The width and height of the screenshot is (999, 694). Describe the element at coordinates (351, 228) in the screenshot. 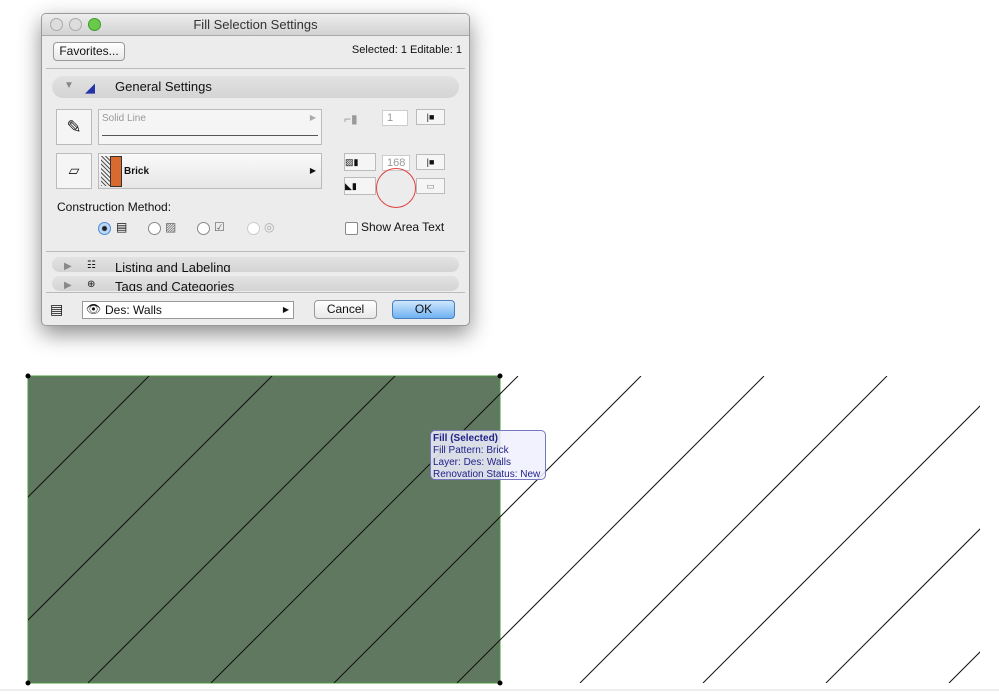

I see `show-area-text-checkbox` at that location.